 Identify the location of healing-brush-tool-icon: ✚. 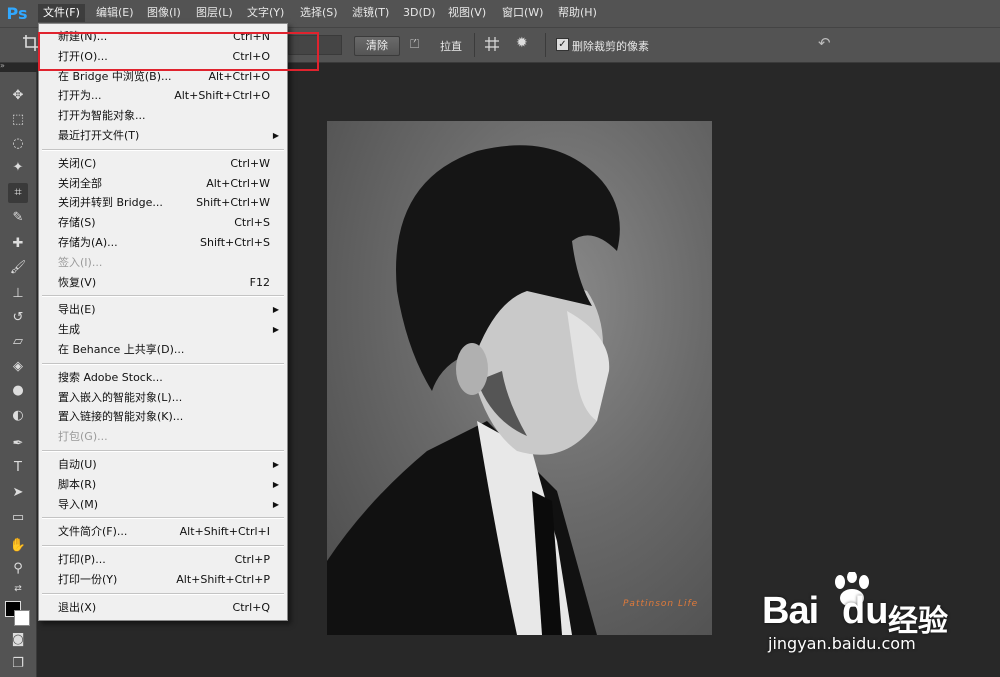
(18, 244).